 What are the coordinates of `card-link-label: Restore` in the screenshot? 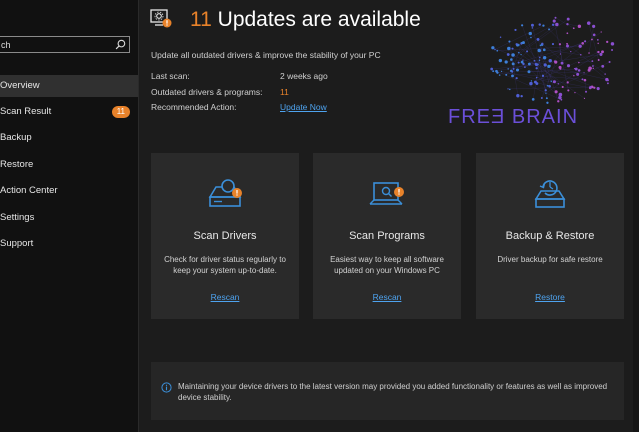 It's located at (550, 297).